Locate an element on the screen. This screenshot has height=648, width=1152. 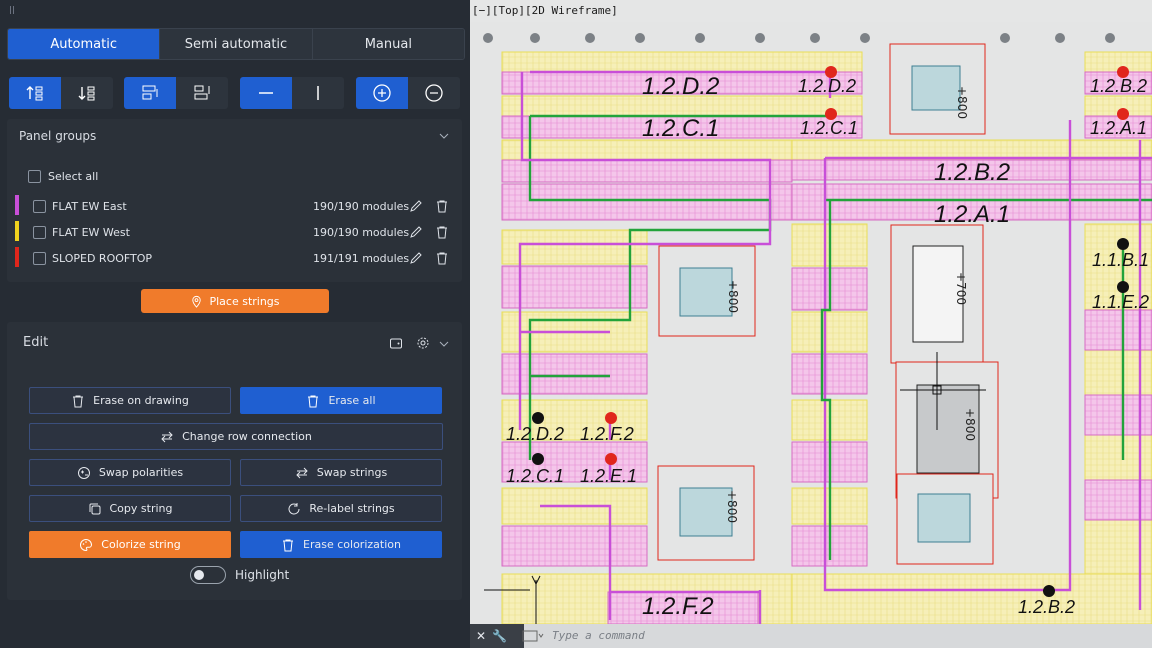
group-name-sloped: SLOPED ROOFTOP is located at coordinates (102, 258).